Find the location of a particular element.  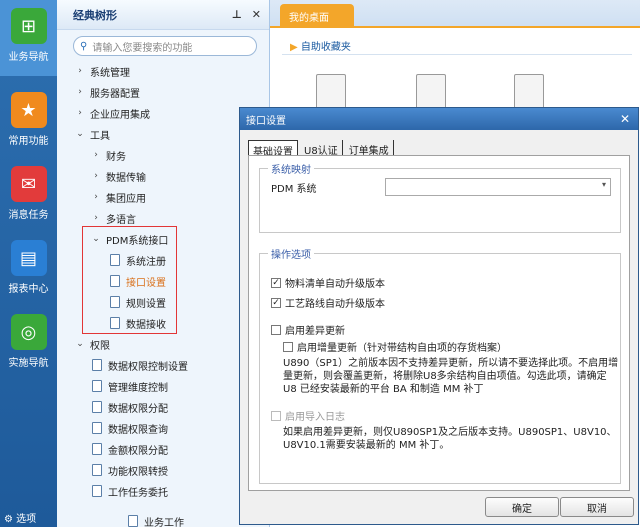

tree-item: 系统注册 is located at coordinates (138, 260).